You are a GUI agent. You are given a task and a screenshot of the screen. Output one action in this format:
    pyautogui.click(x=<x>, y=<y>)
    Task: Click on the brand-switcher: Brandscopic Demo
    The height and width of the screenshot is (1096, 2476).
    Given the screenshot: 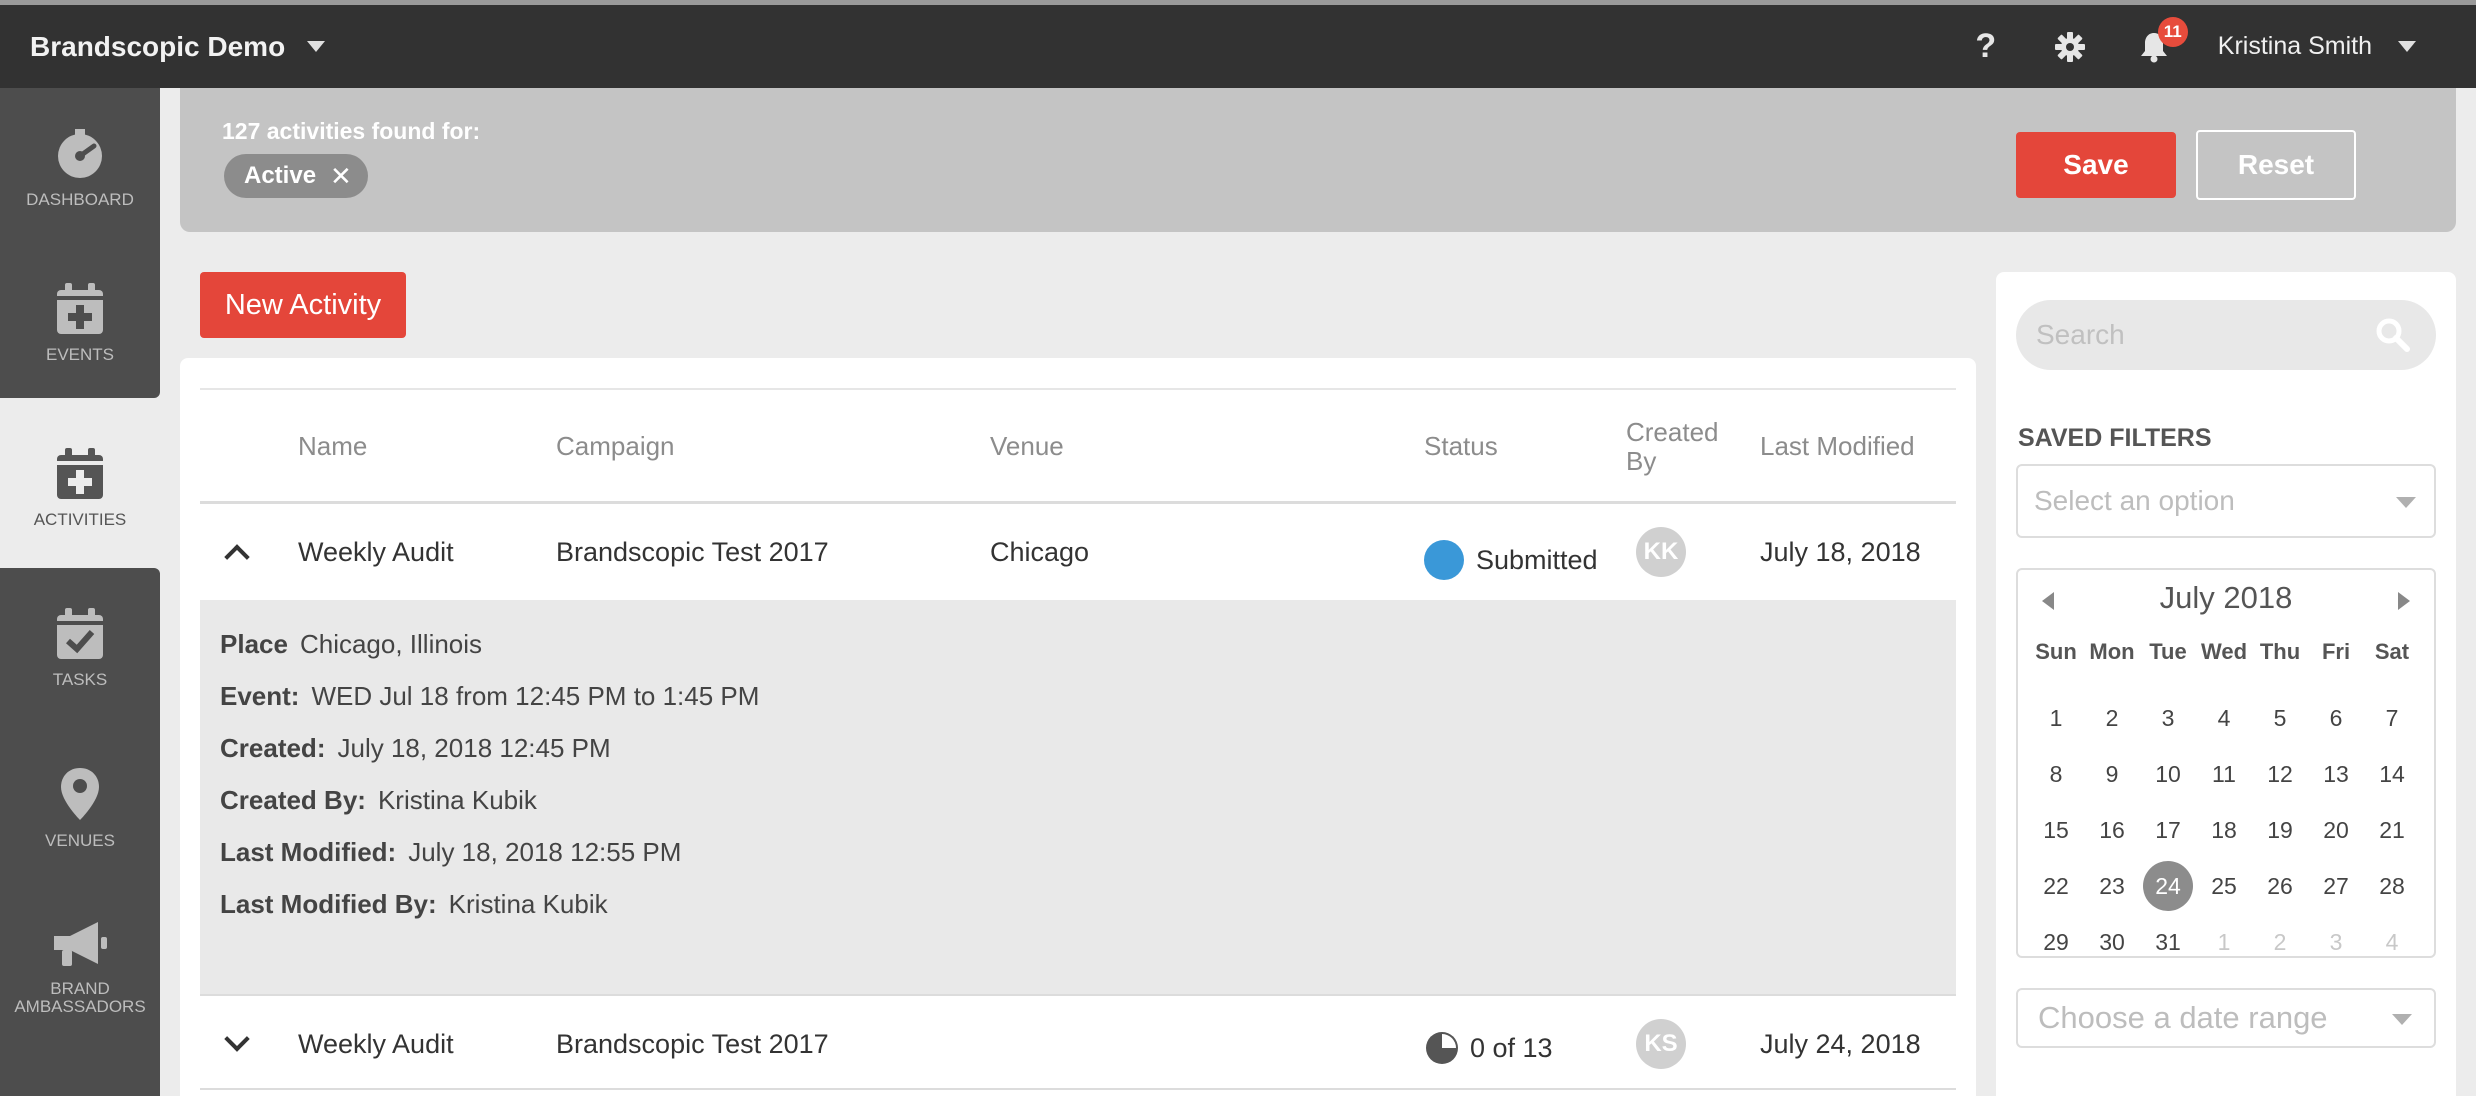 What is the action you would take?
    pyautogui.click(x=178, y=46)
    